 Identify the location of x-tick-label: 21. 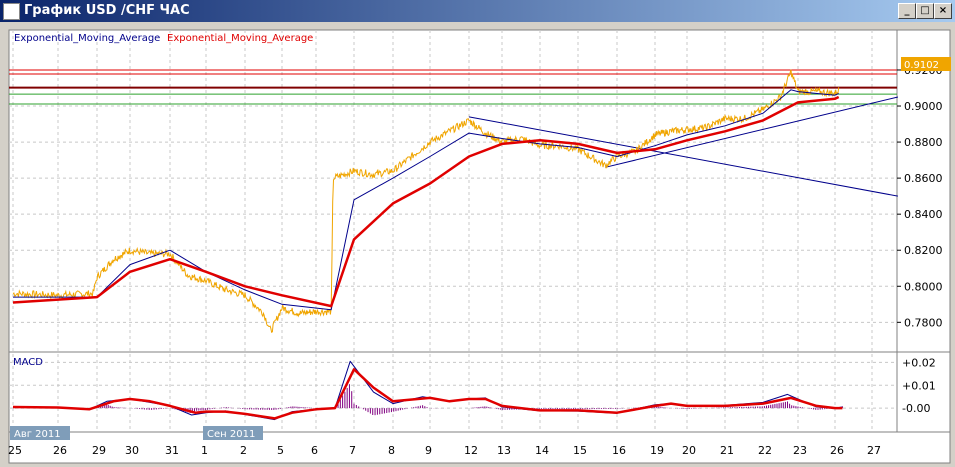
(727, 450).